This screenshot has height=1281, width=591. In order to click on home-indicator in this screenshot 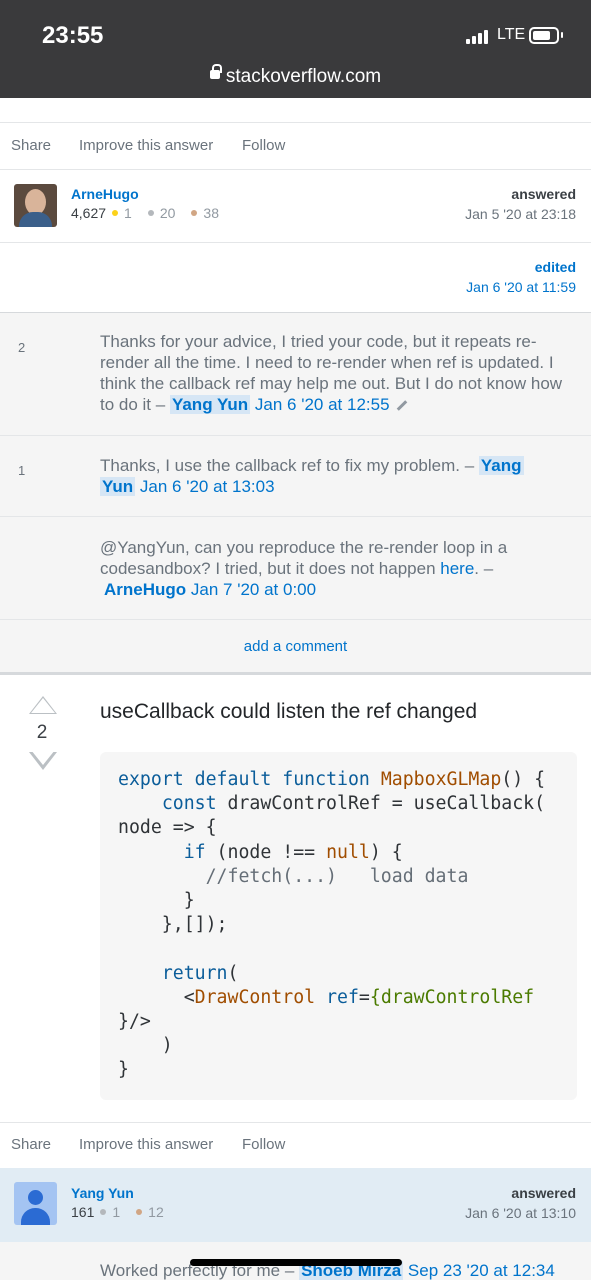, I will do `click(296, 1262)`.